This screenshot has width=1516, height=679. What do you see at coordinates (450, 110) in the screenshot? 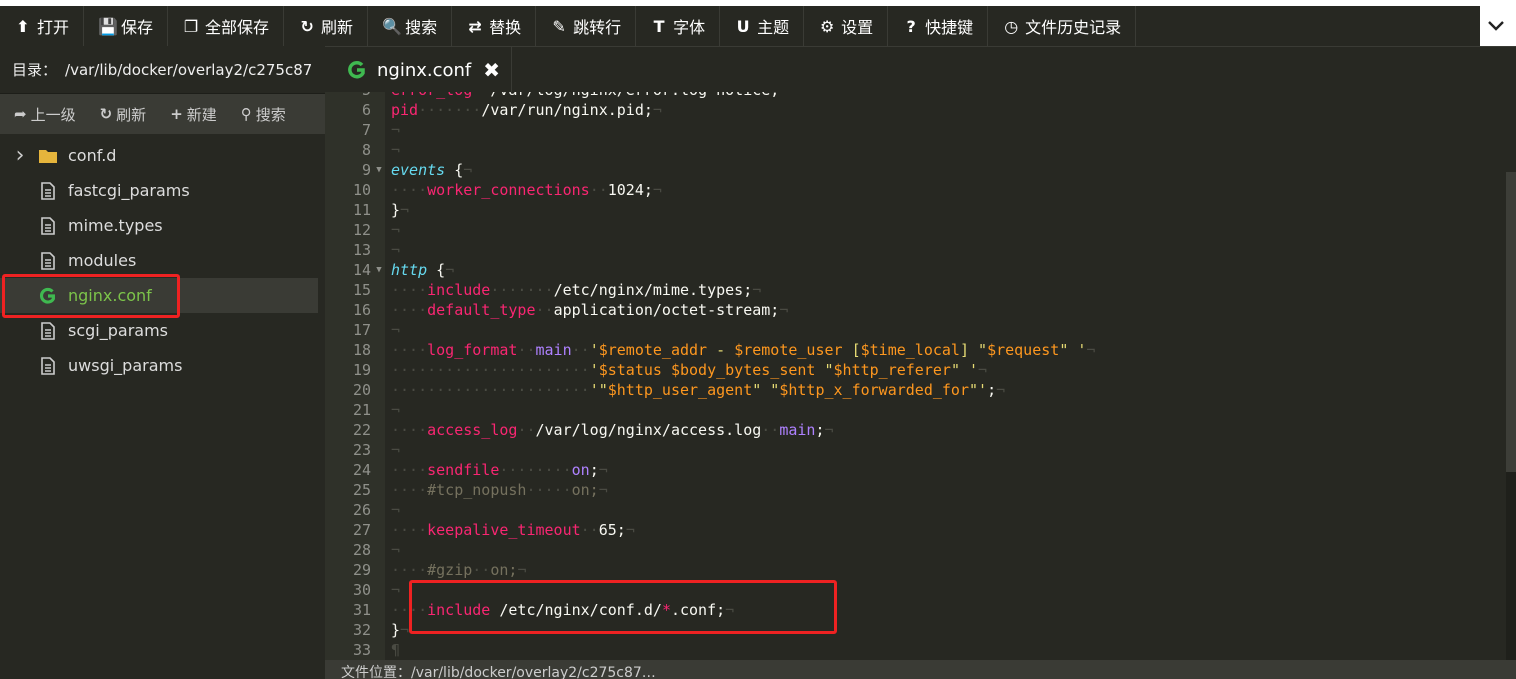
I see `code-token: ·······` at bounding box center [450, 110].